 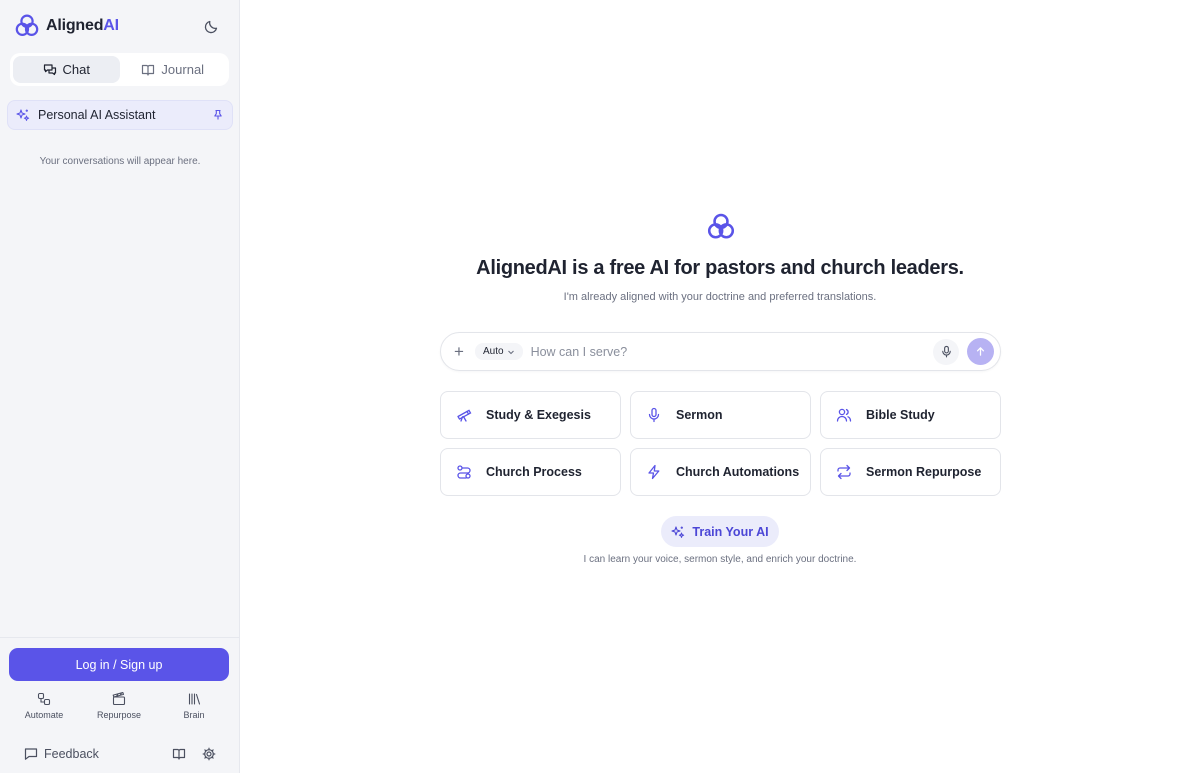 I want to click on quick-nav: Automate Repurpose Brain, so click(x=119, y=706).